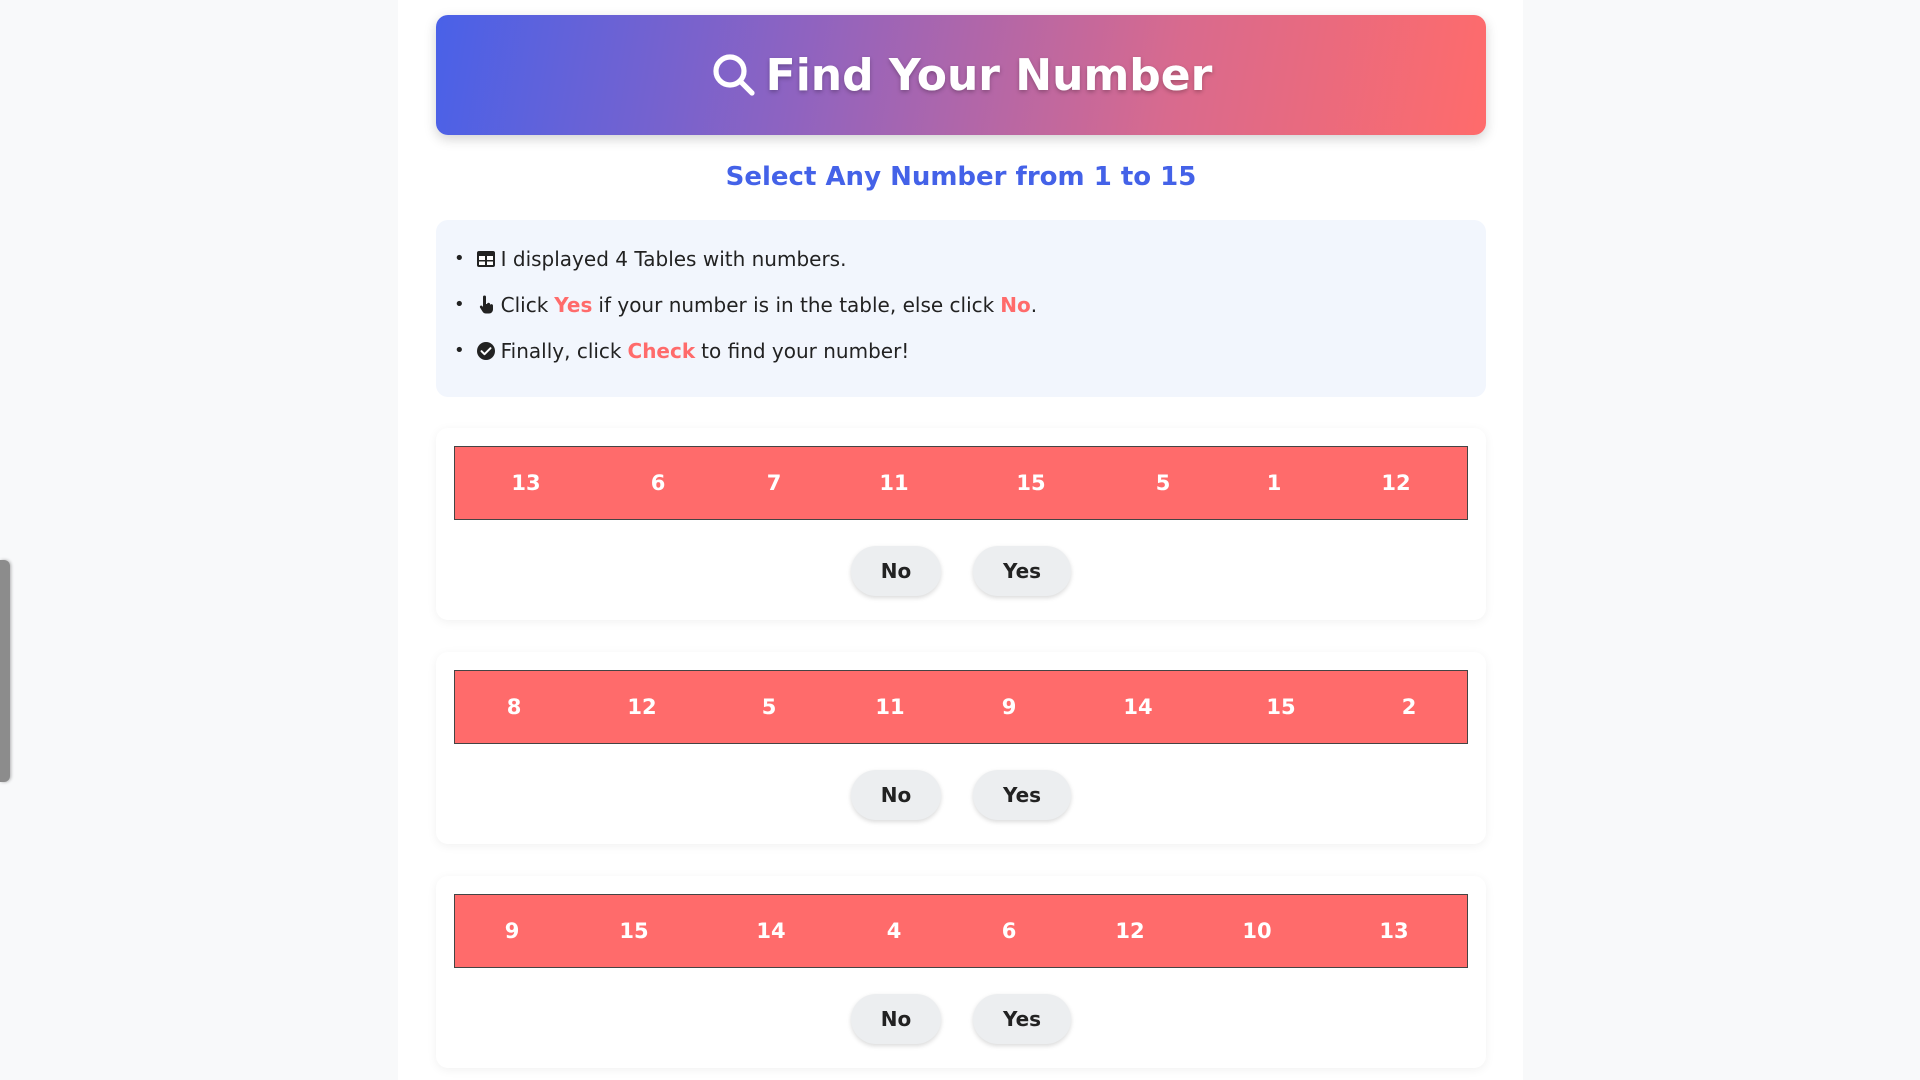 This screenshot has height=1080, width=1920. What do you see at coordinates (5, 671) in the screenshot?
I see `side-drawer-handle` at bounding box center [5, 671].